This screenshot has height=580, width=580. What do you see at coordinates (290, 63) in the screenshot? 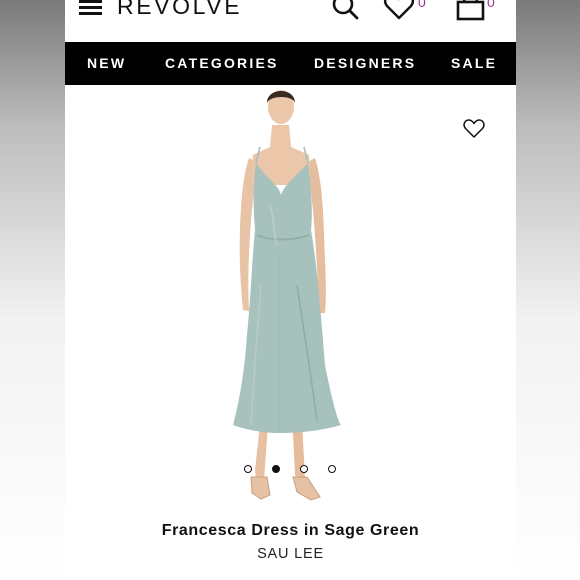
I see `main-nav: NEW CATEGORIES DESIGNERS SALE` at bounding box center [290, 63].